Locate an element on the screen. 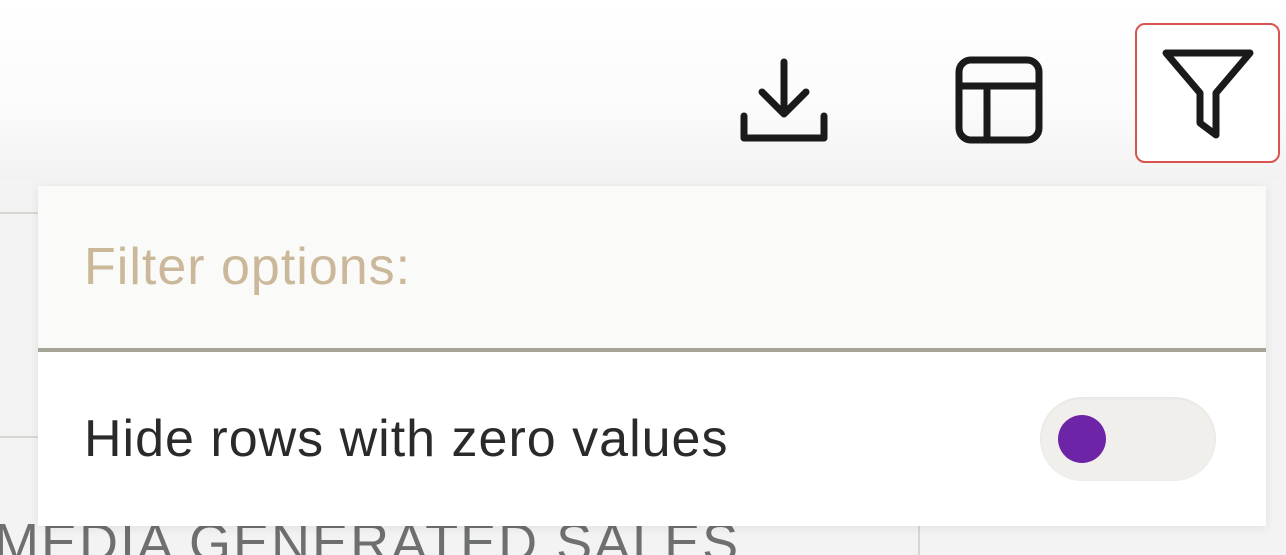  download-button is located at coordinates (784, 100).